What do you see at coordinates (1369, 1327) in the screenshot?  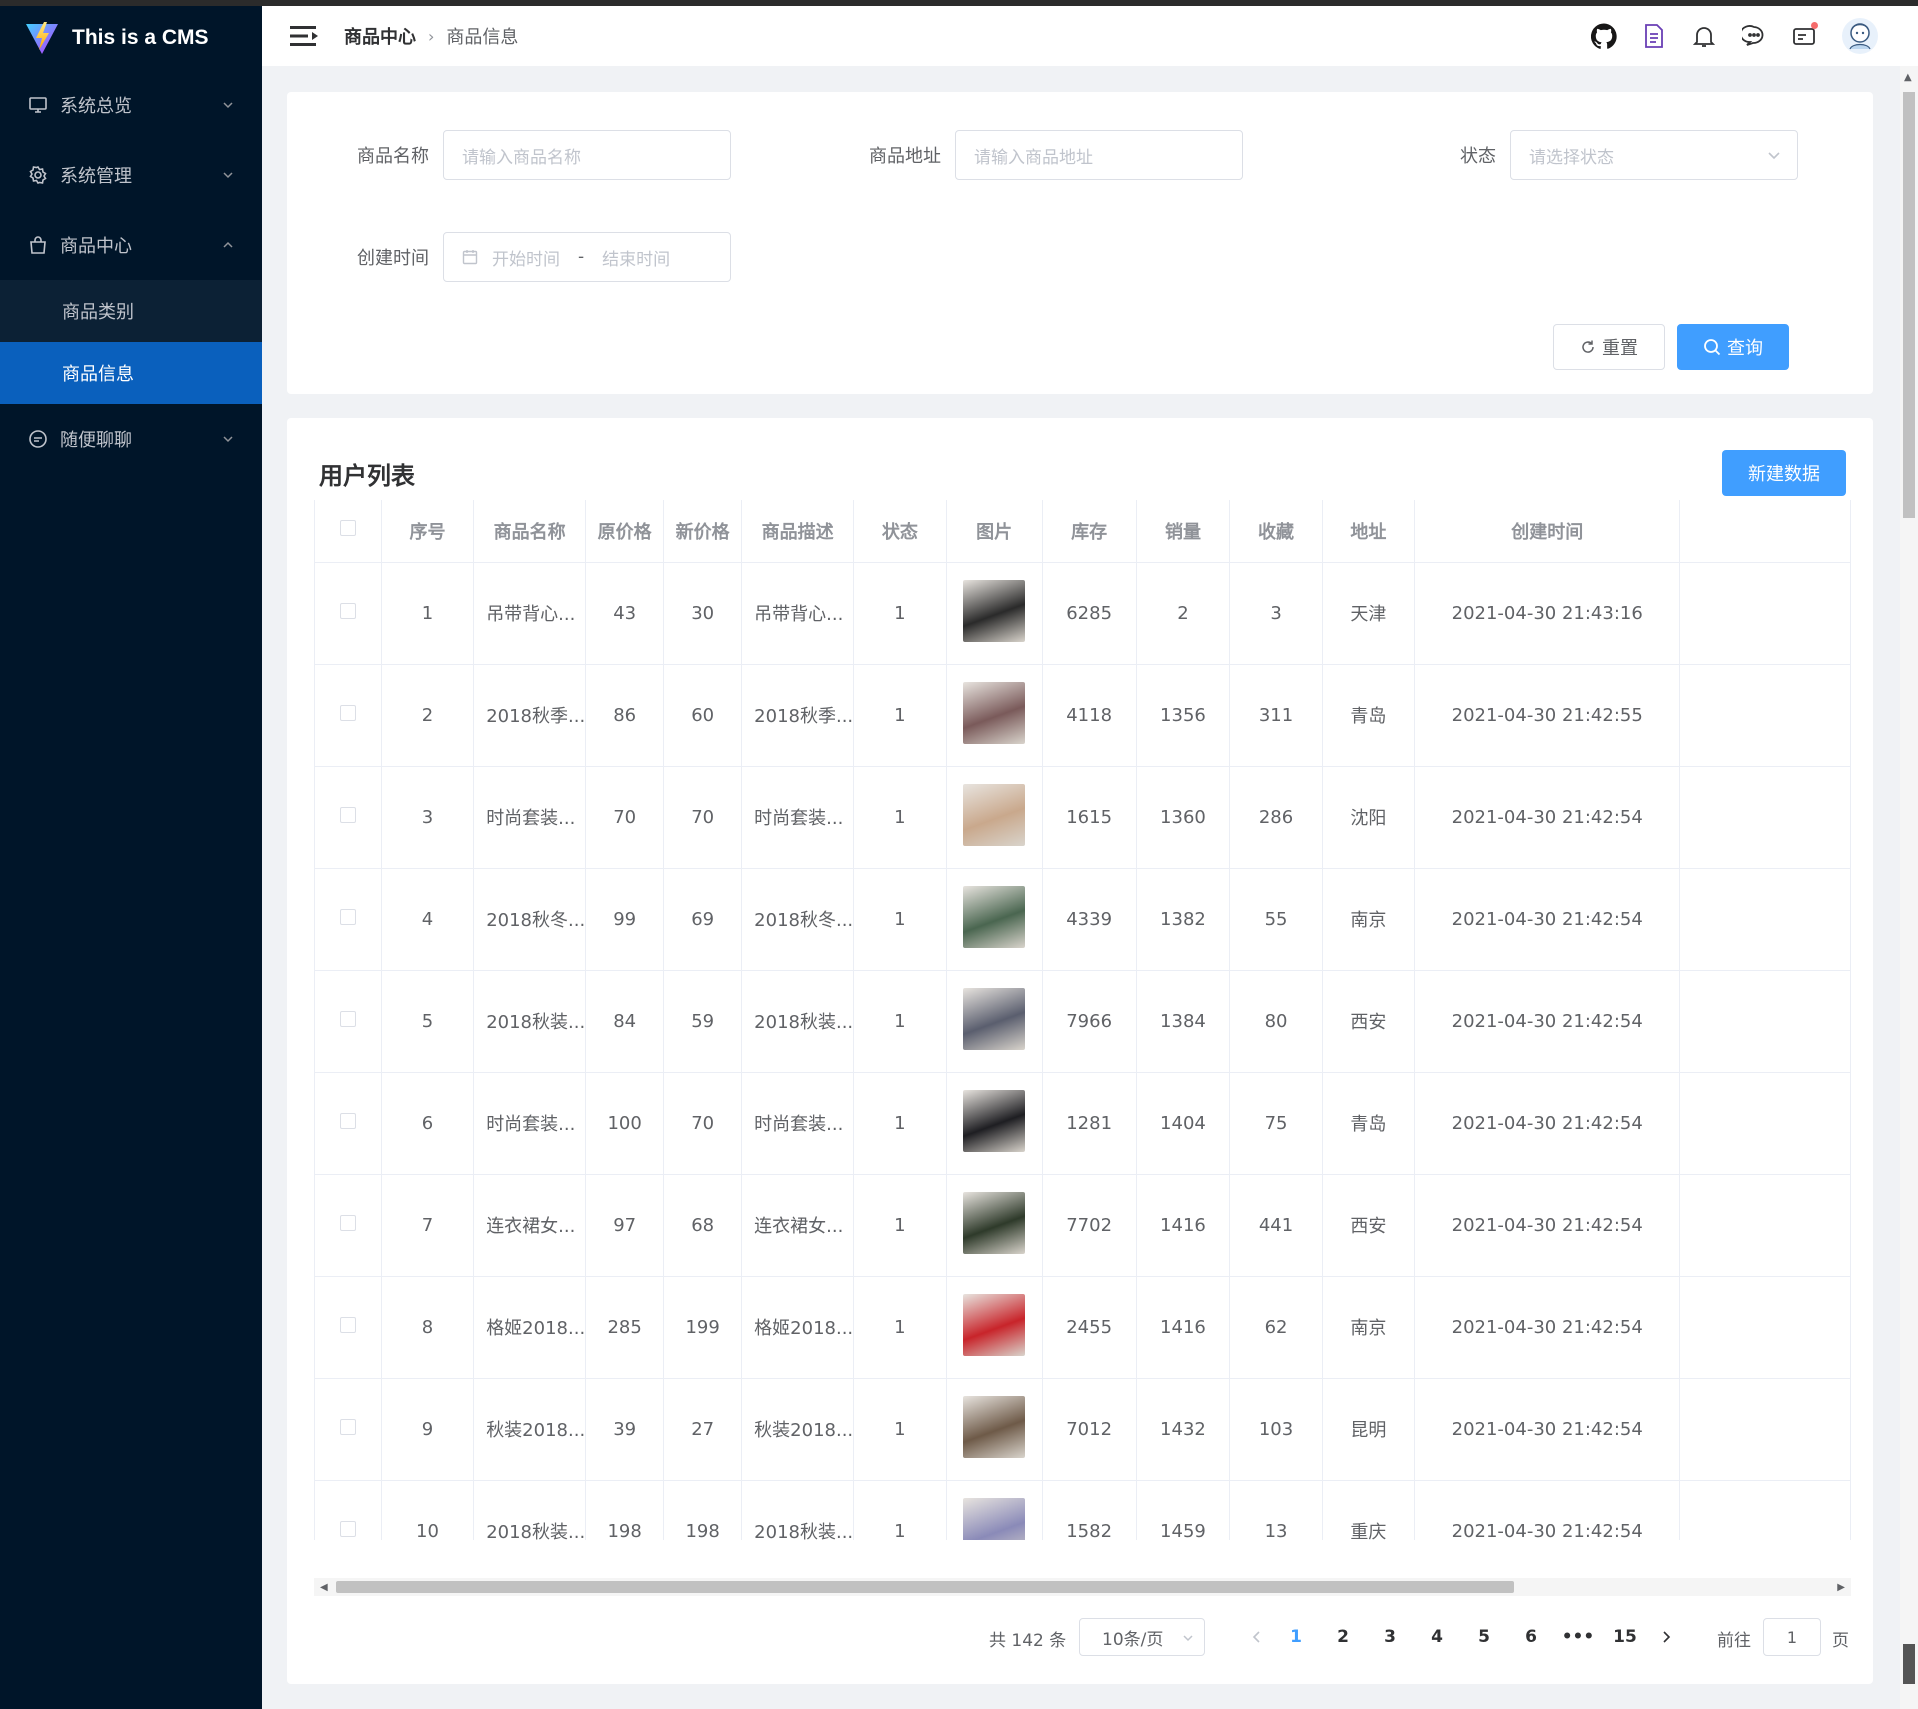 I see `cell-address: 南京` at bounding box center [1369, 1327].